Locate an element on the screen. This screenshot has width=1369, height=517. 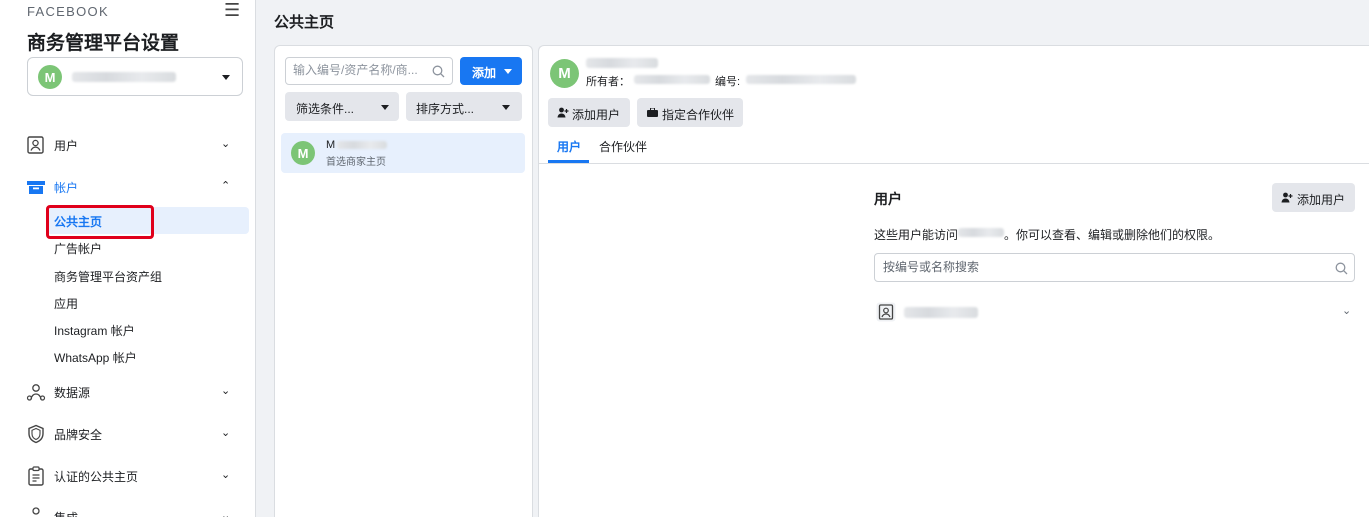
assign-partner-button: 指定合作伙伴 is located at coordinates (690, 112).